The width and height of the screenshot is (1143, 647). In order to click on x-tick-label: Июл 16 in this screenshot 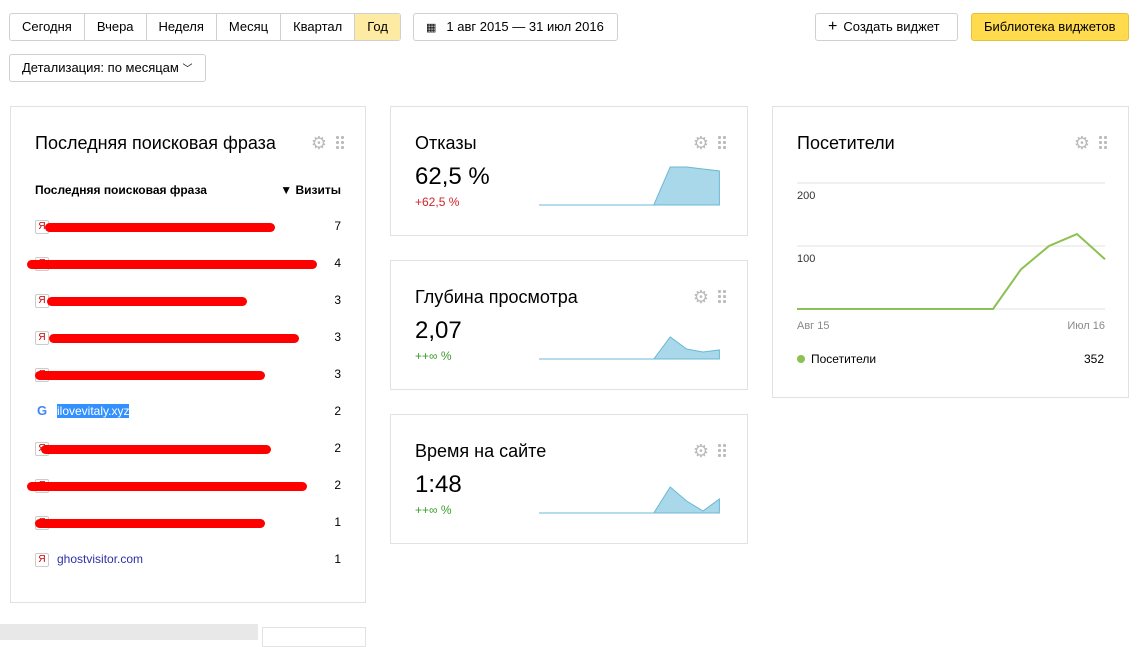, I will do `click(1086, 326)`.